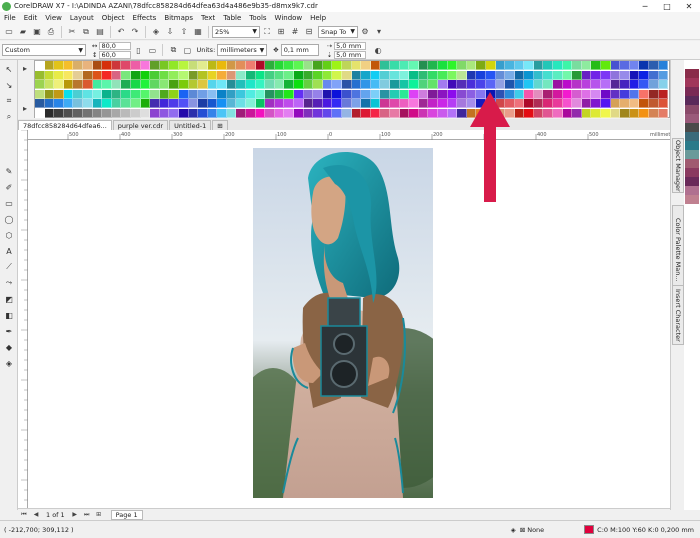  What do you see at coordinates (190, 125) in the screenshot?
I see `tab-untitled-1: Untitled-1` at bounding box center [190, 125].